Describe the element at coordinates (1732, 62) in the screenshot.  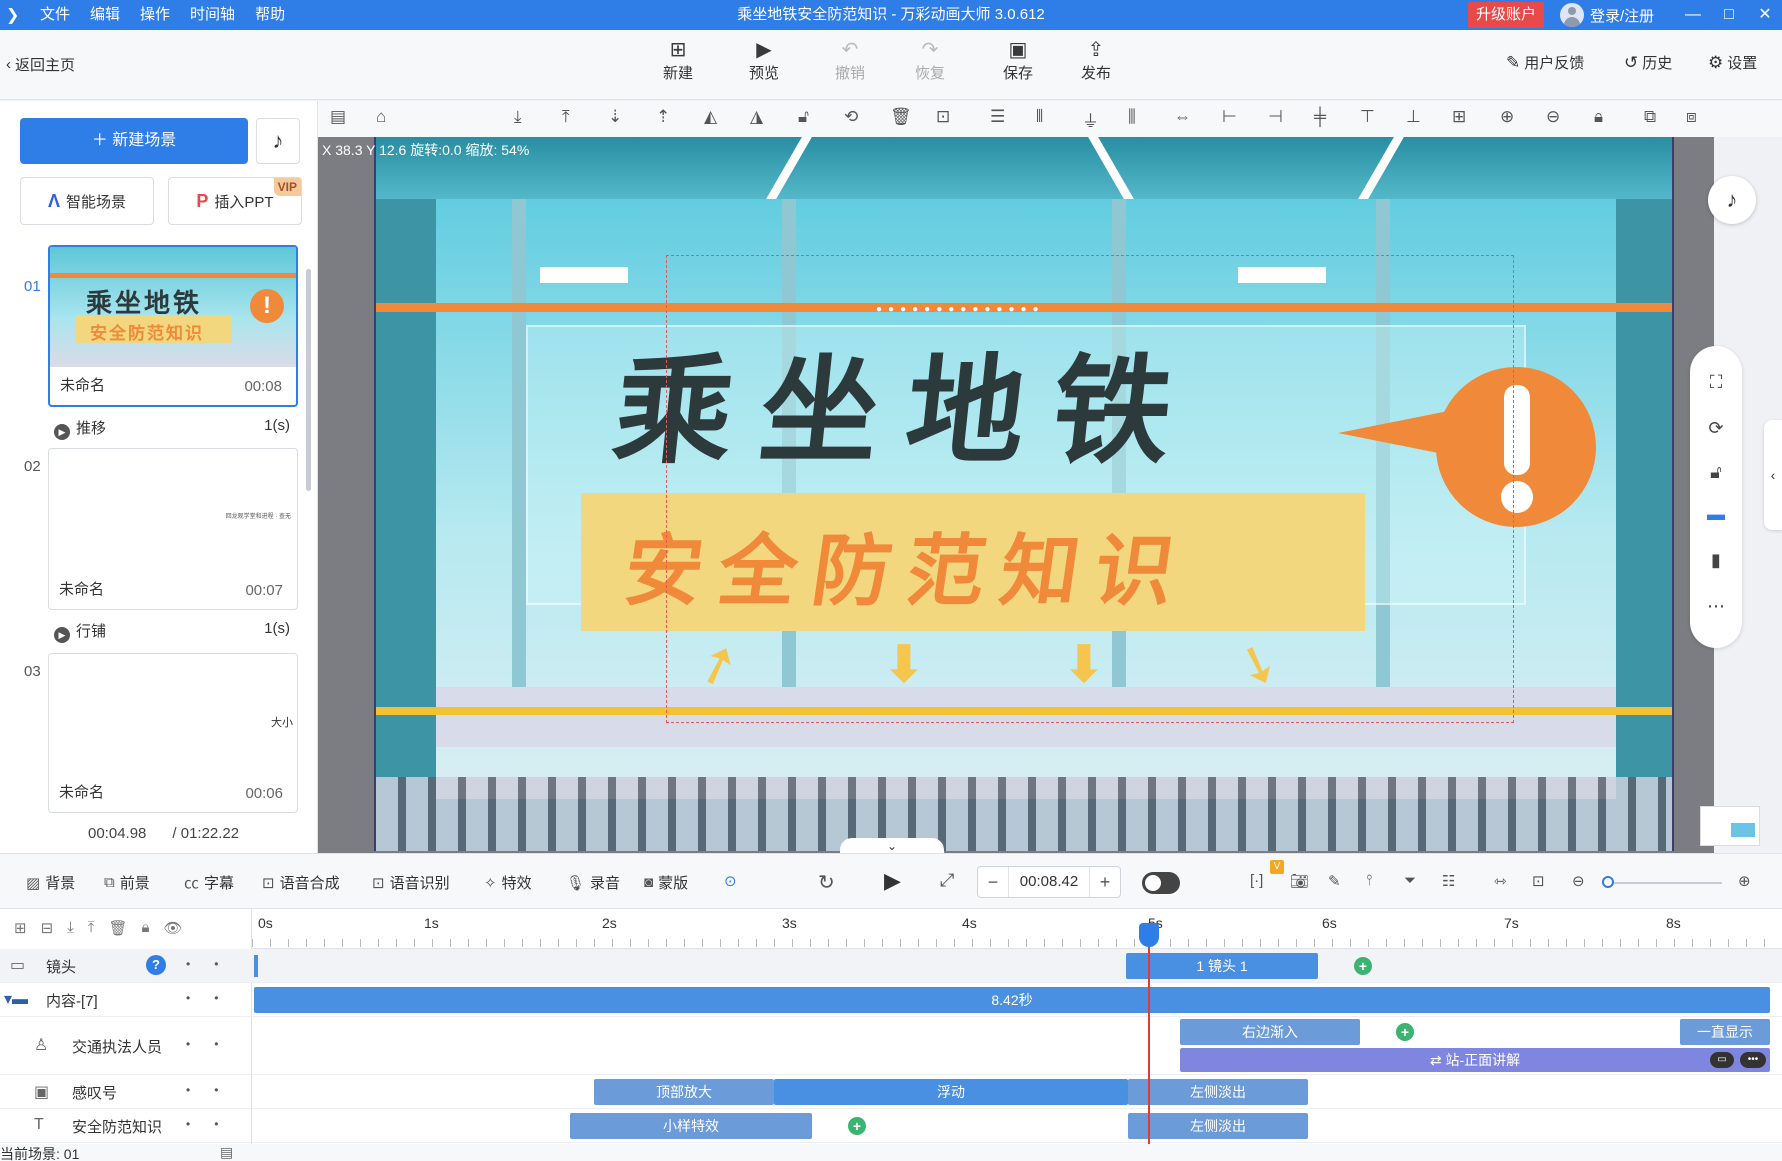
I see `settings-button: ⚙ 设置` at that location.